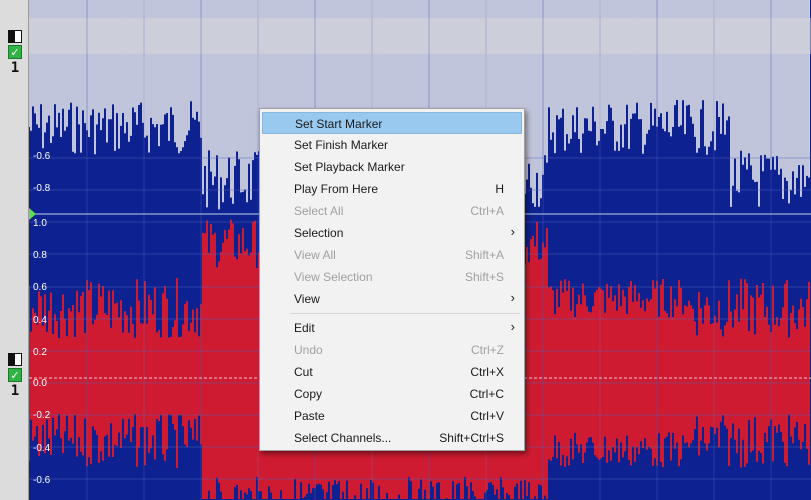 The image size is (811, 500). I want to click on channel-control-1: ✓ 1, so click(16, 53).